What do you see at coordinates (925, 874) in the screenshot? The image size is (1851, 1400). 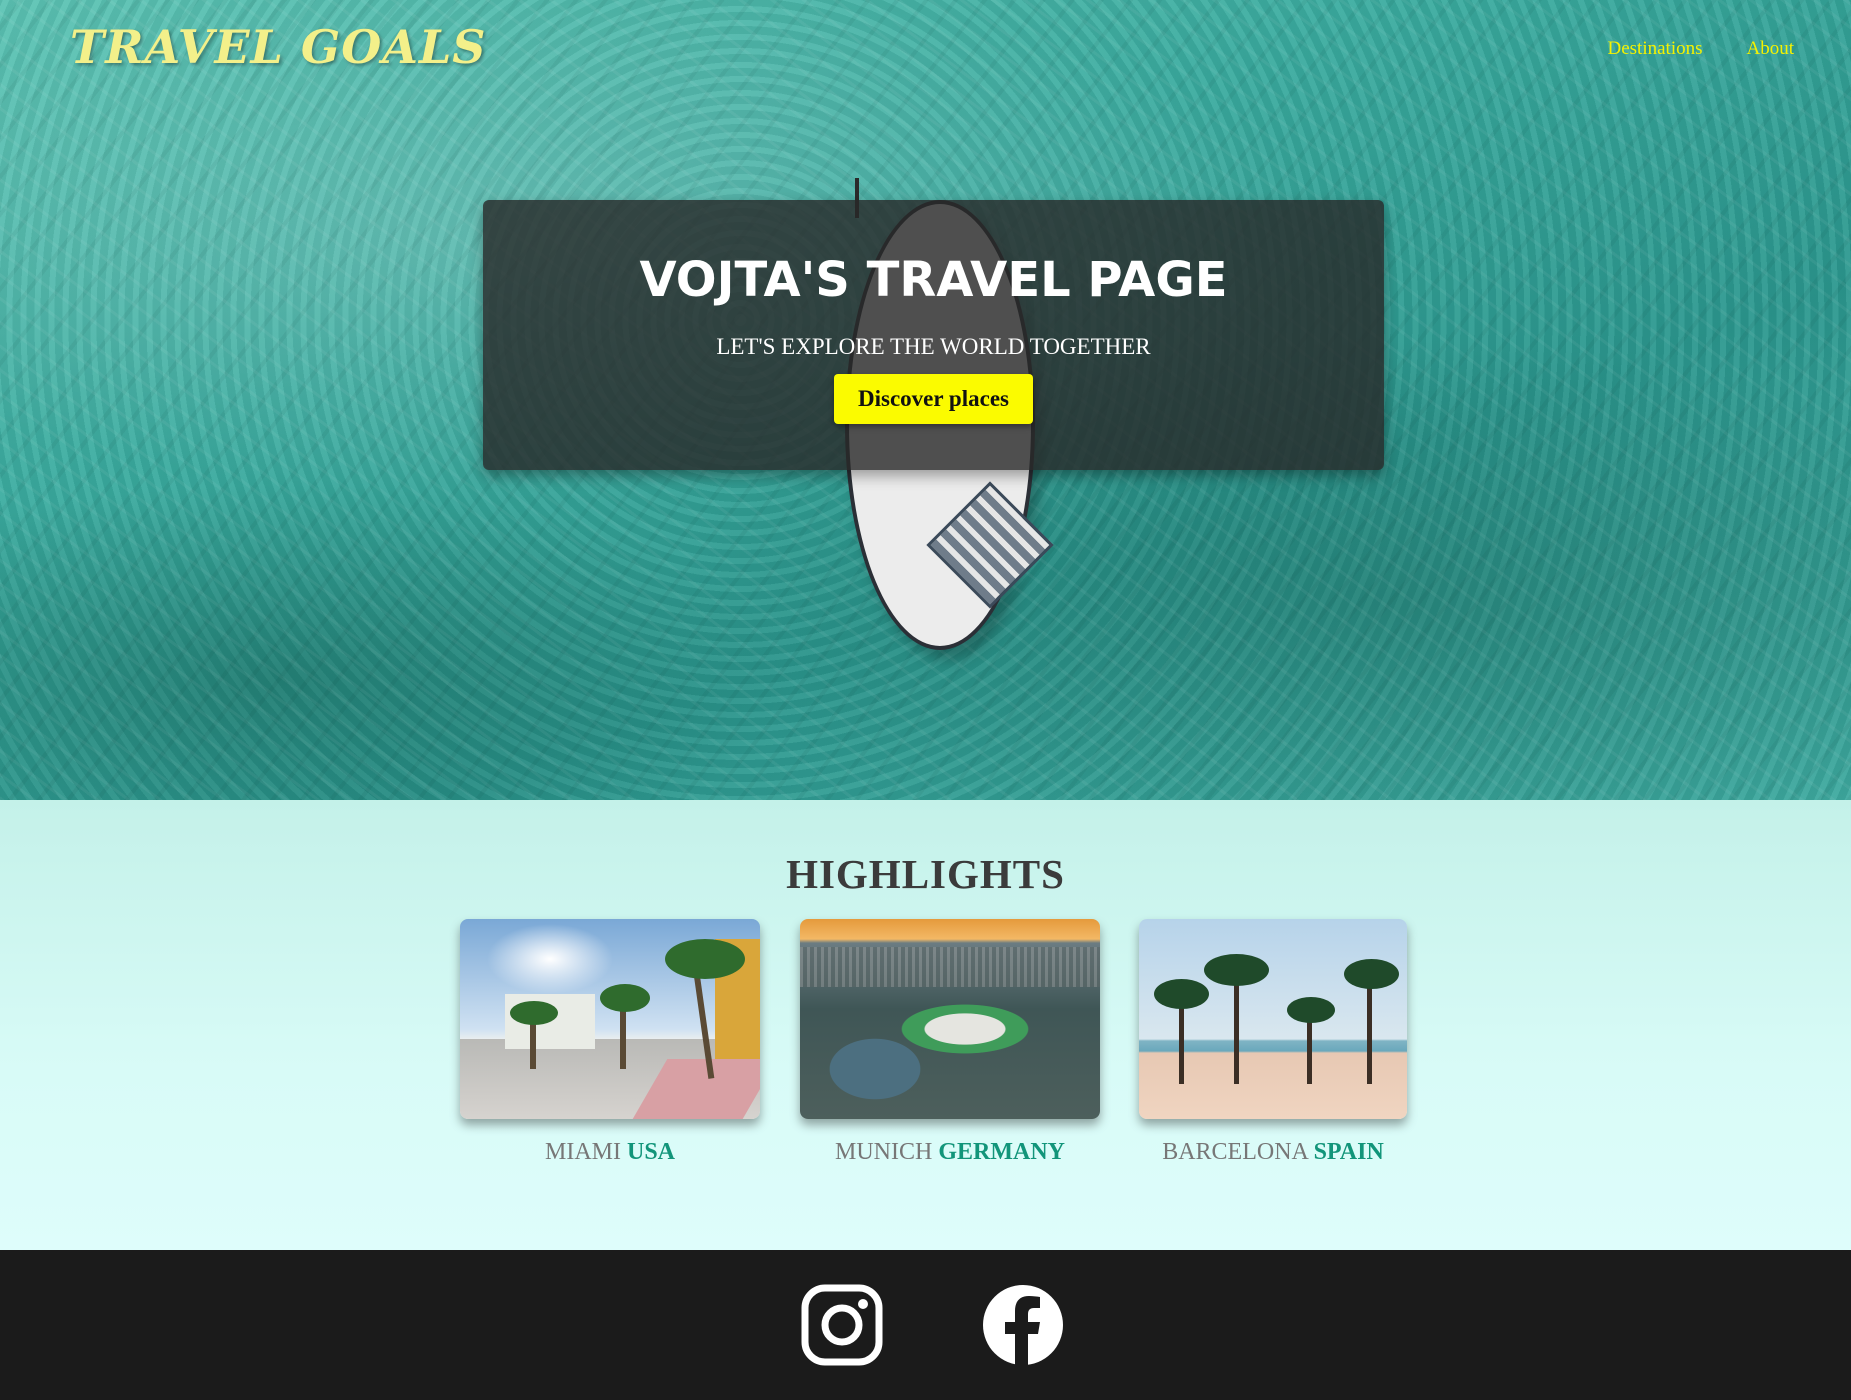 I see `highlights-title: HIGHLIGHTS` at bounding box center [925, 874].